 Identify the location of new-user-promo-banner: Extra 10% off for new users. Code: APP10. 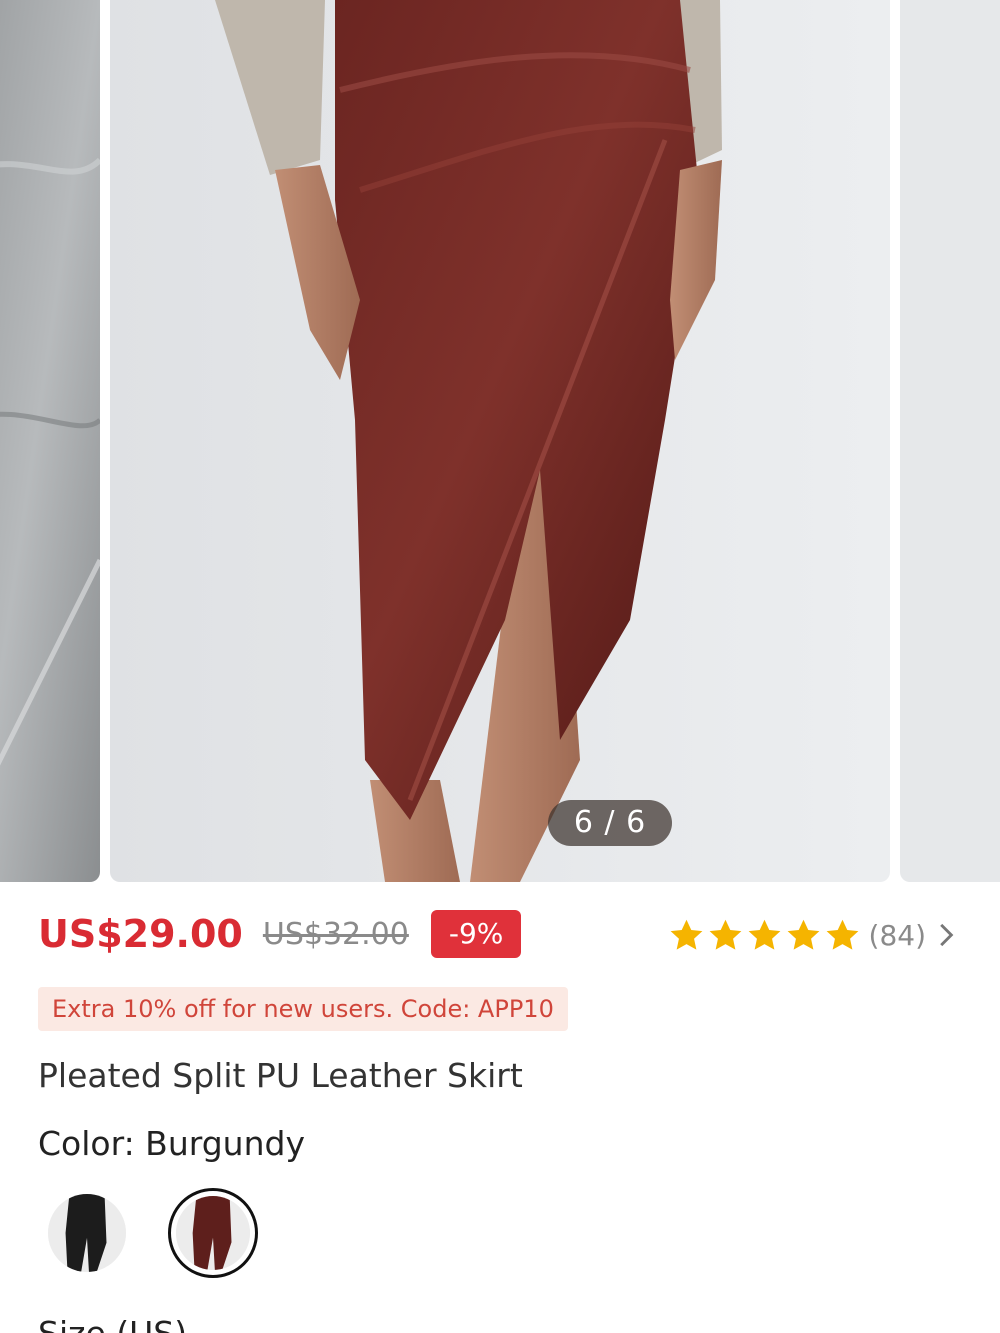
(303, 1009).